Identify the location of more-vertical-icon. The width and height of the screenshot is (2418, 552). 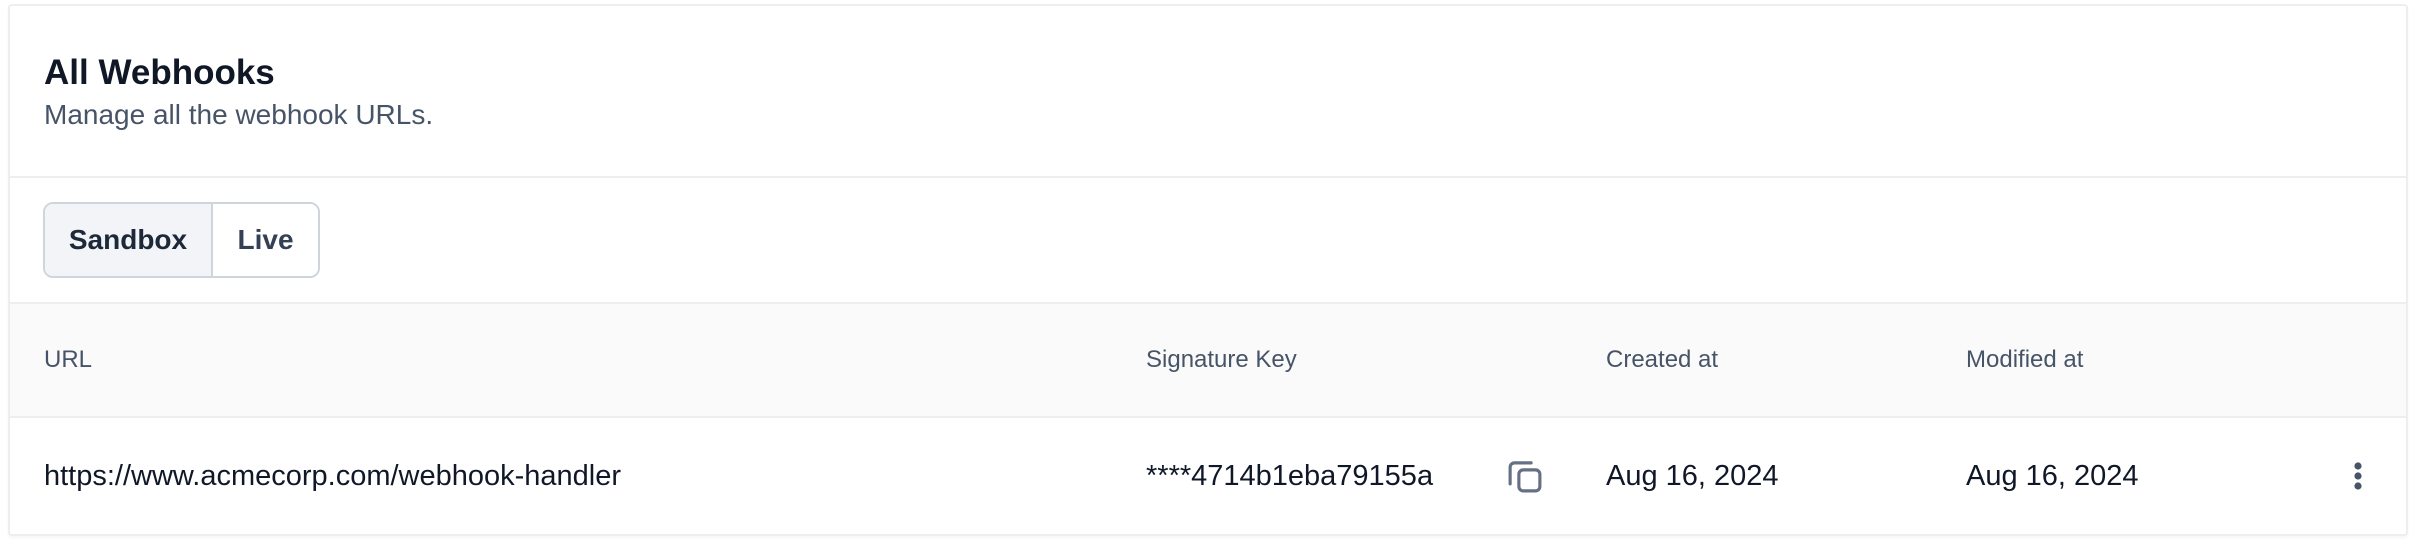
(2358, 476).